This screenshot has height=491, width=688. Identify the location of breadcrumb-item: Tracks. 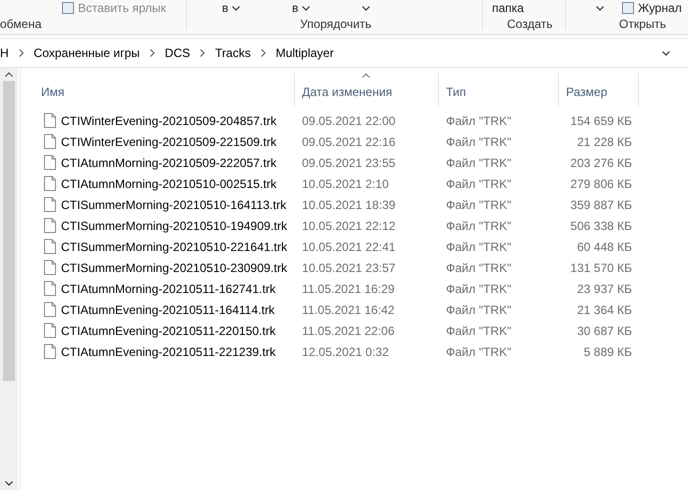
(233, 53).